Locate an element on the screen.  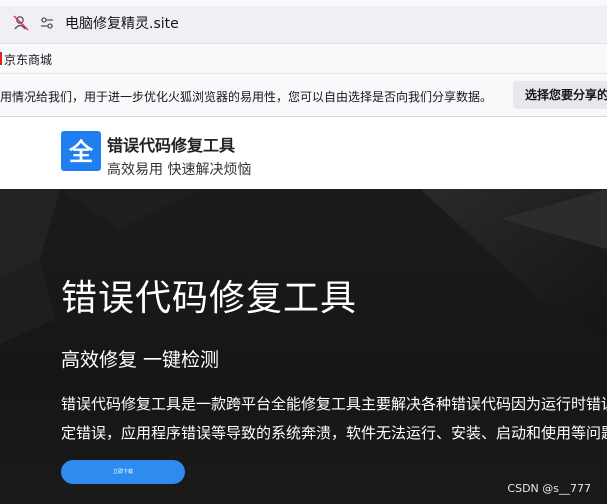
svg-text: 全 is located at coordinates (81, 152).